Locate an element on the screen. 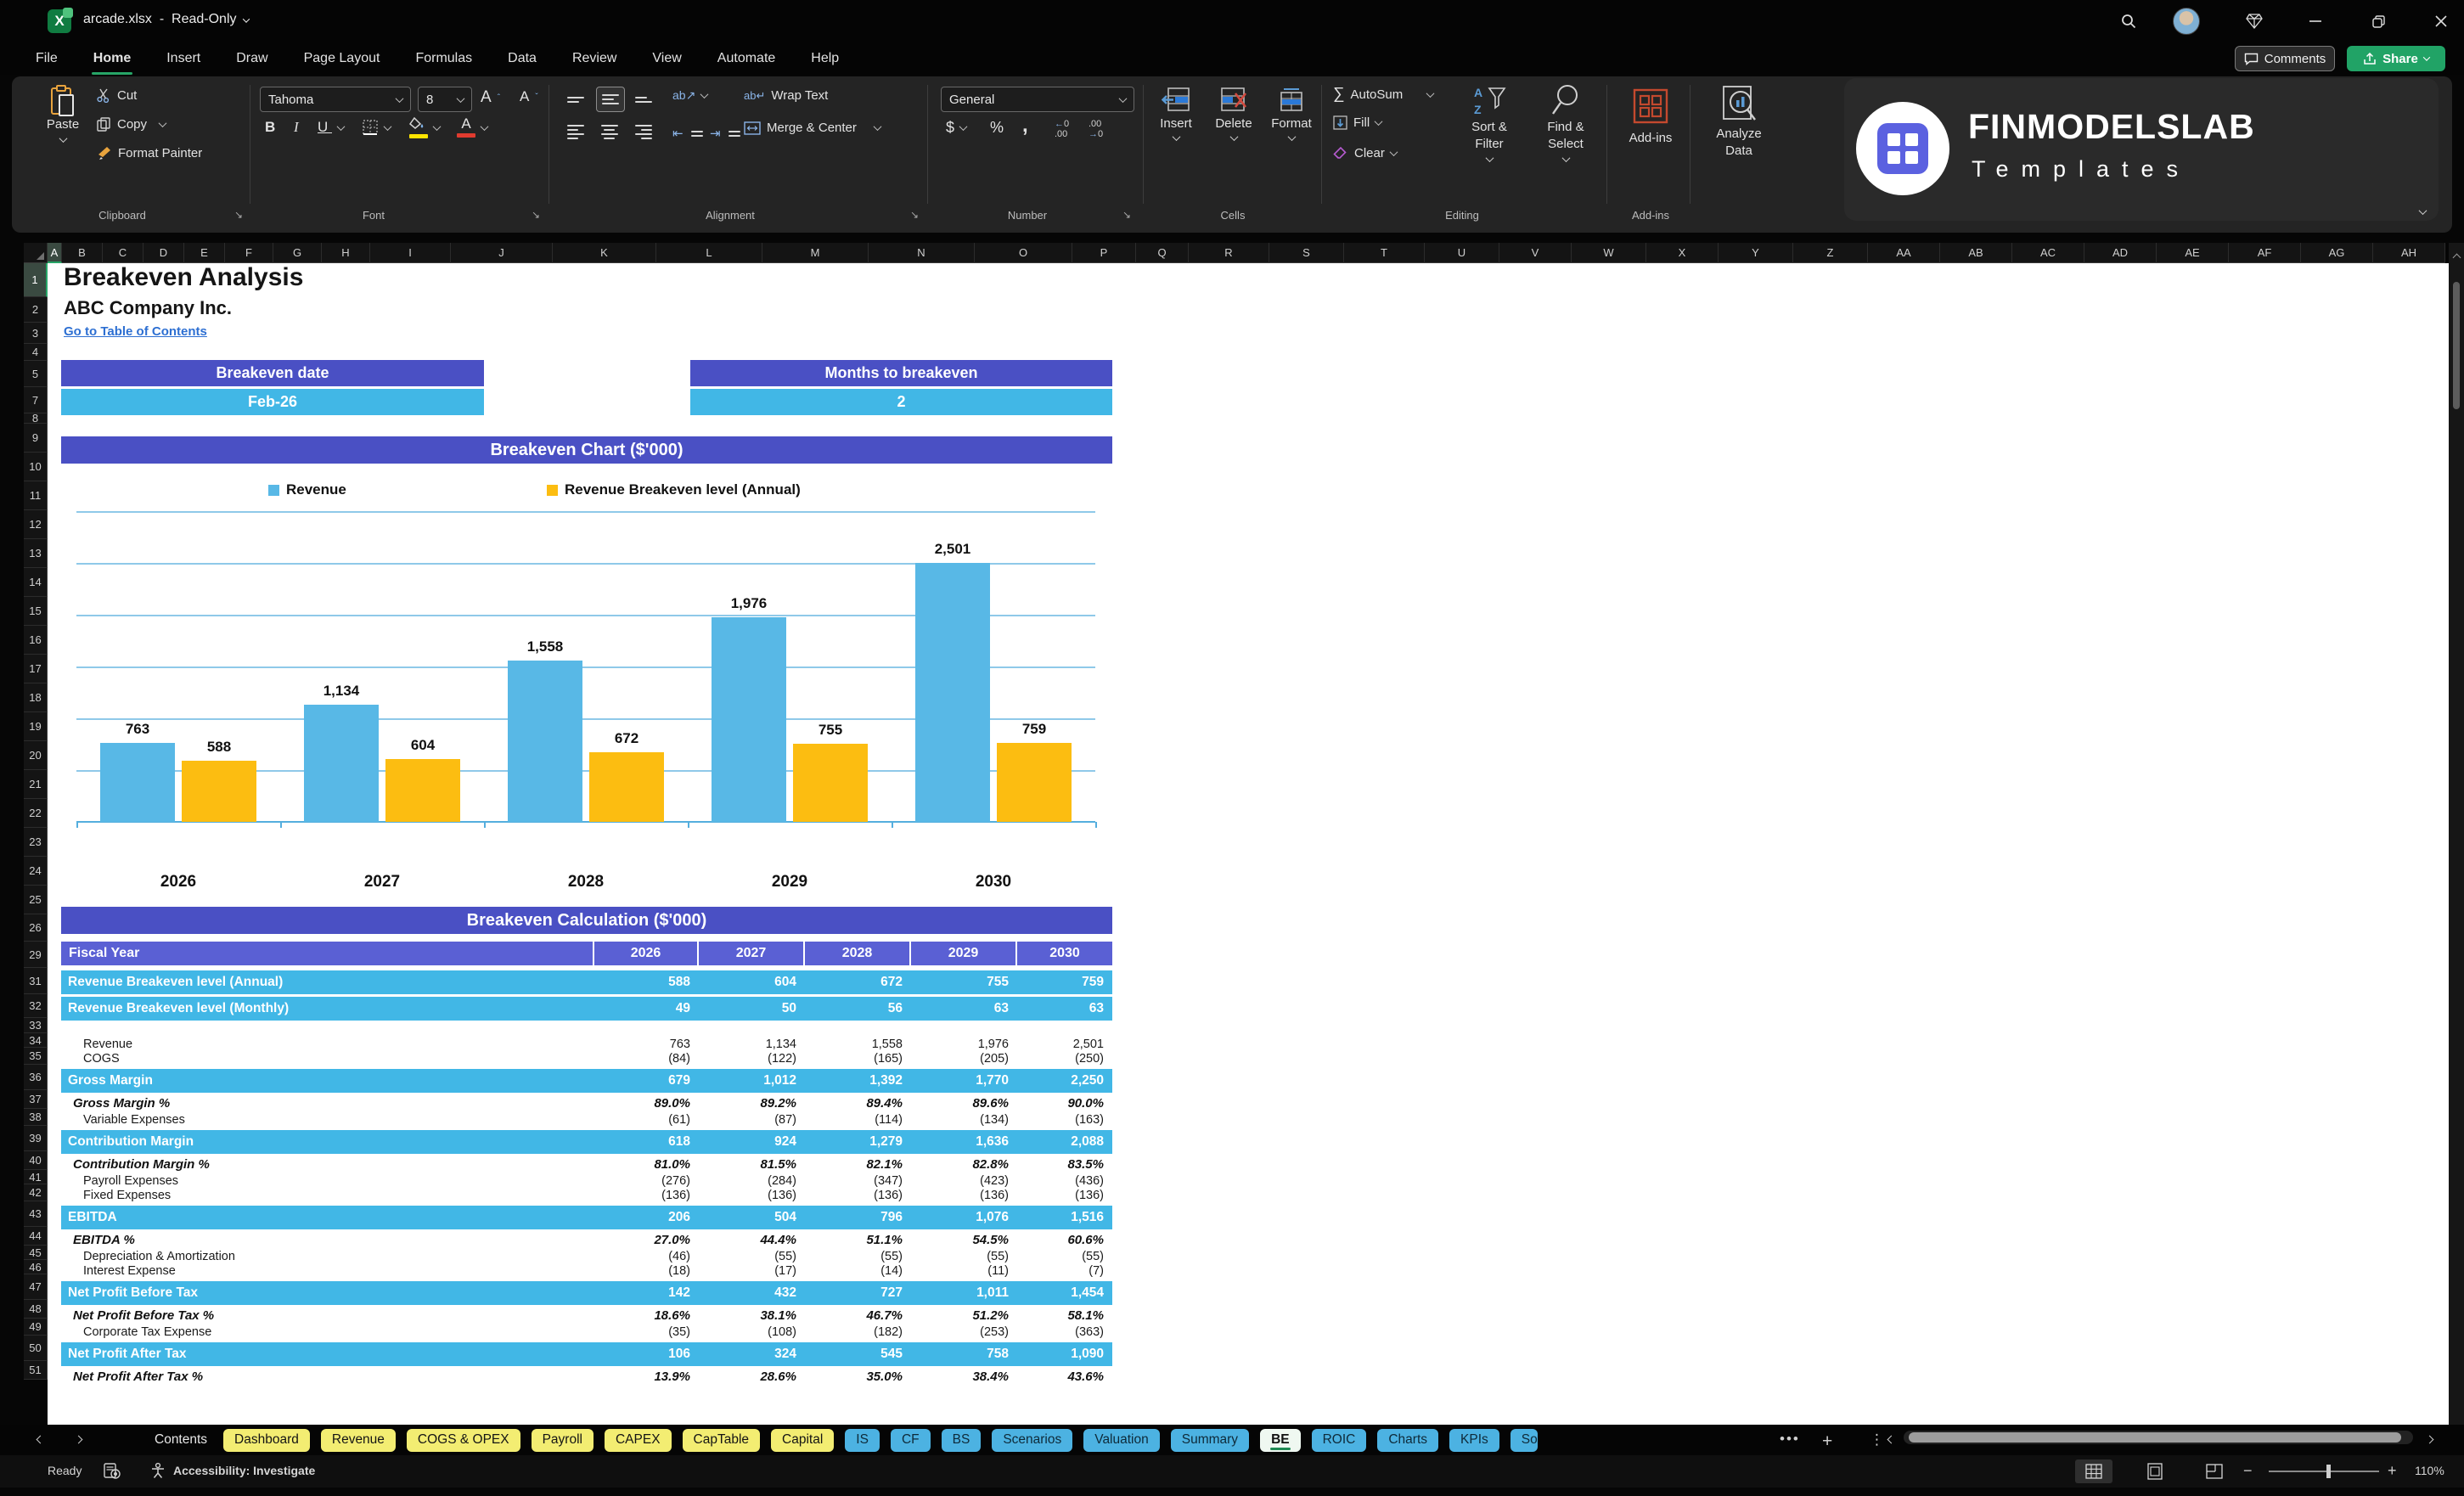  sheet-tab-capital: Capital is located at coordinates (803, 1440).